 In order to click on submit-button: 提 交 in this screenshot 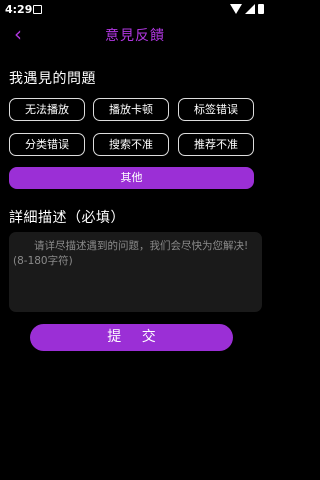, I will do `click(131, 337)`.